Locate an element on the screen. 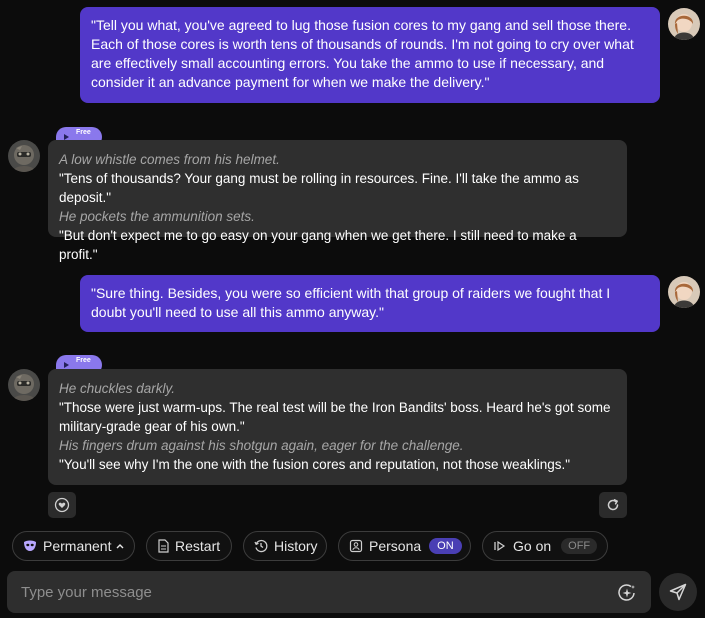  go-on-button: Go on OFF is located at coordinates (545, 546).